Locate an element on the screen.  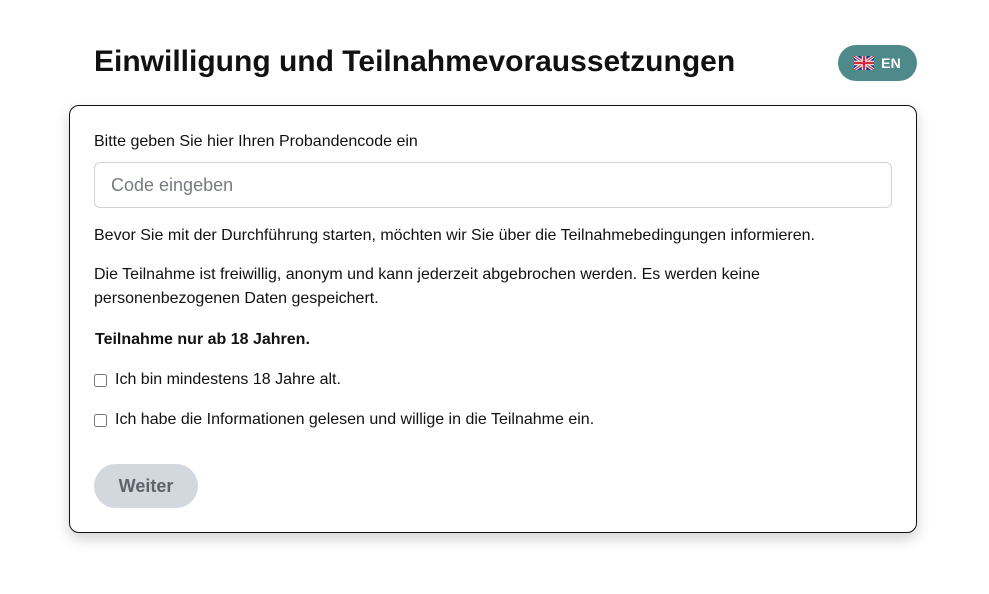
age-checkbox-label: Ich bin mindestens 18 Jahre alt. is located at coordinates (228, 379).